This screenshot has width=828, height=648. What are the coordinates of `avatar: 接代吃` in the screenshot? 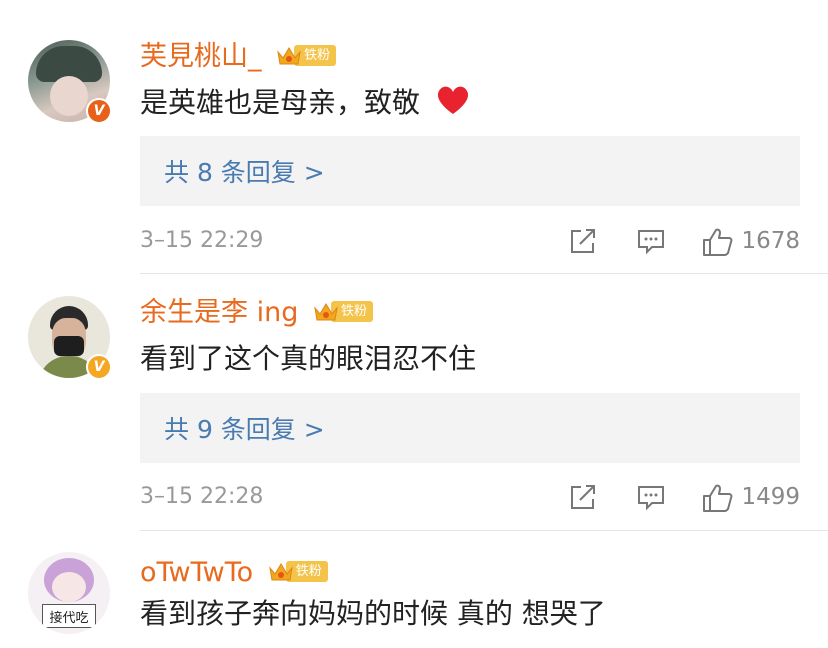 It's located at (69, 593).